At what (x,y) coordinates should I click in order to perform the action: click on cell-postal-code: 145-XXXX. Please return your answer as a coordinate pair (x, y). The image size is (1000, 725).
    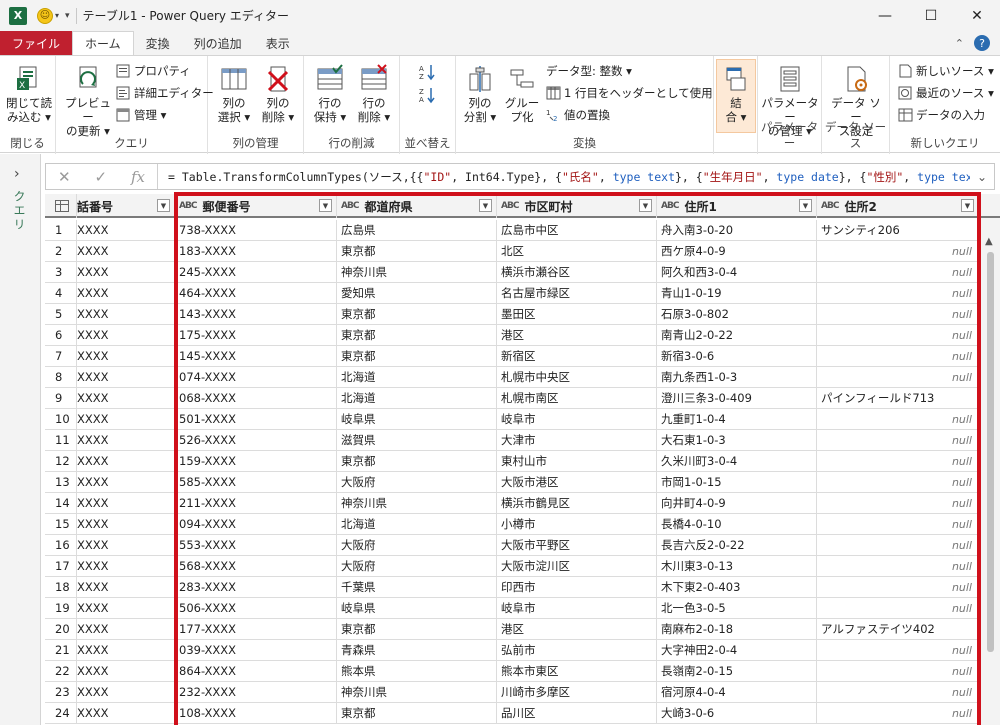
    Looking at the image, I should click on (256, 356).